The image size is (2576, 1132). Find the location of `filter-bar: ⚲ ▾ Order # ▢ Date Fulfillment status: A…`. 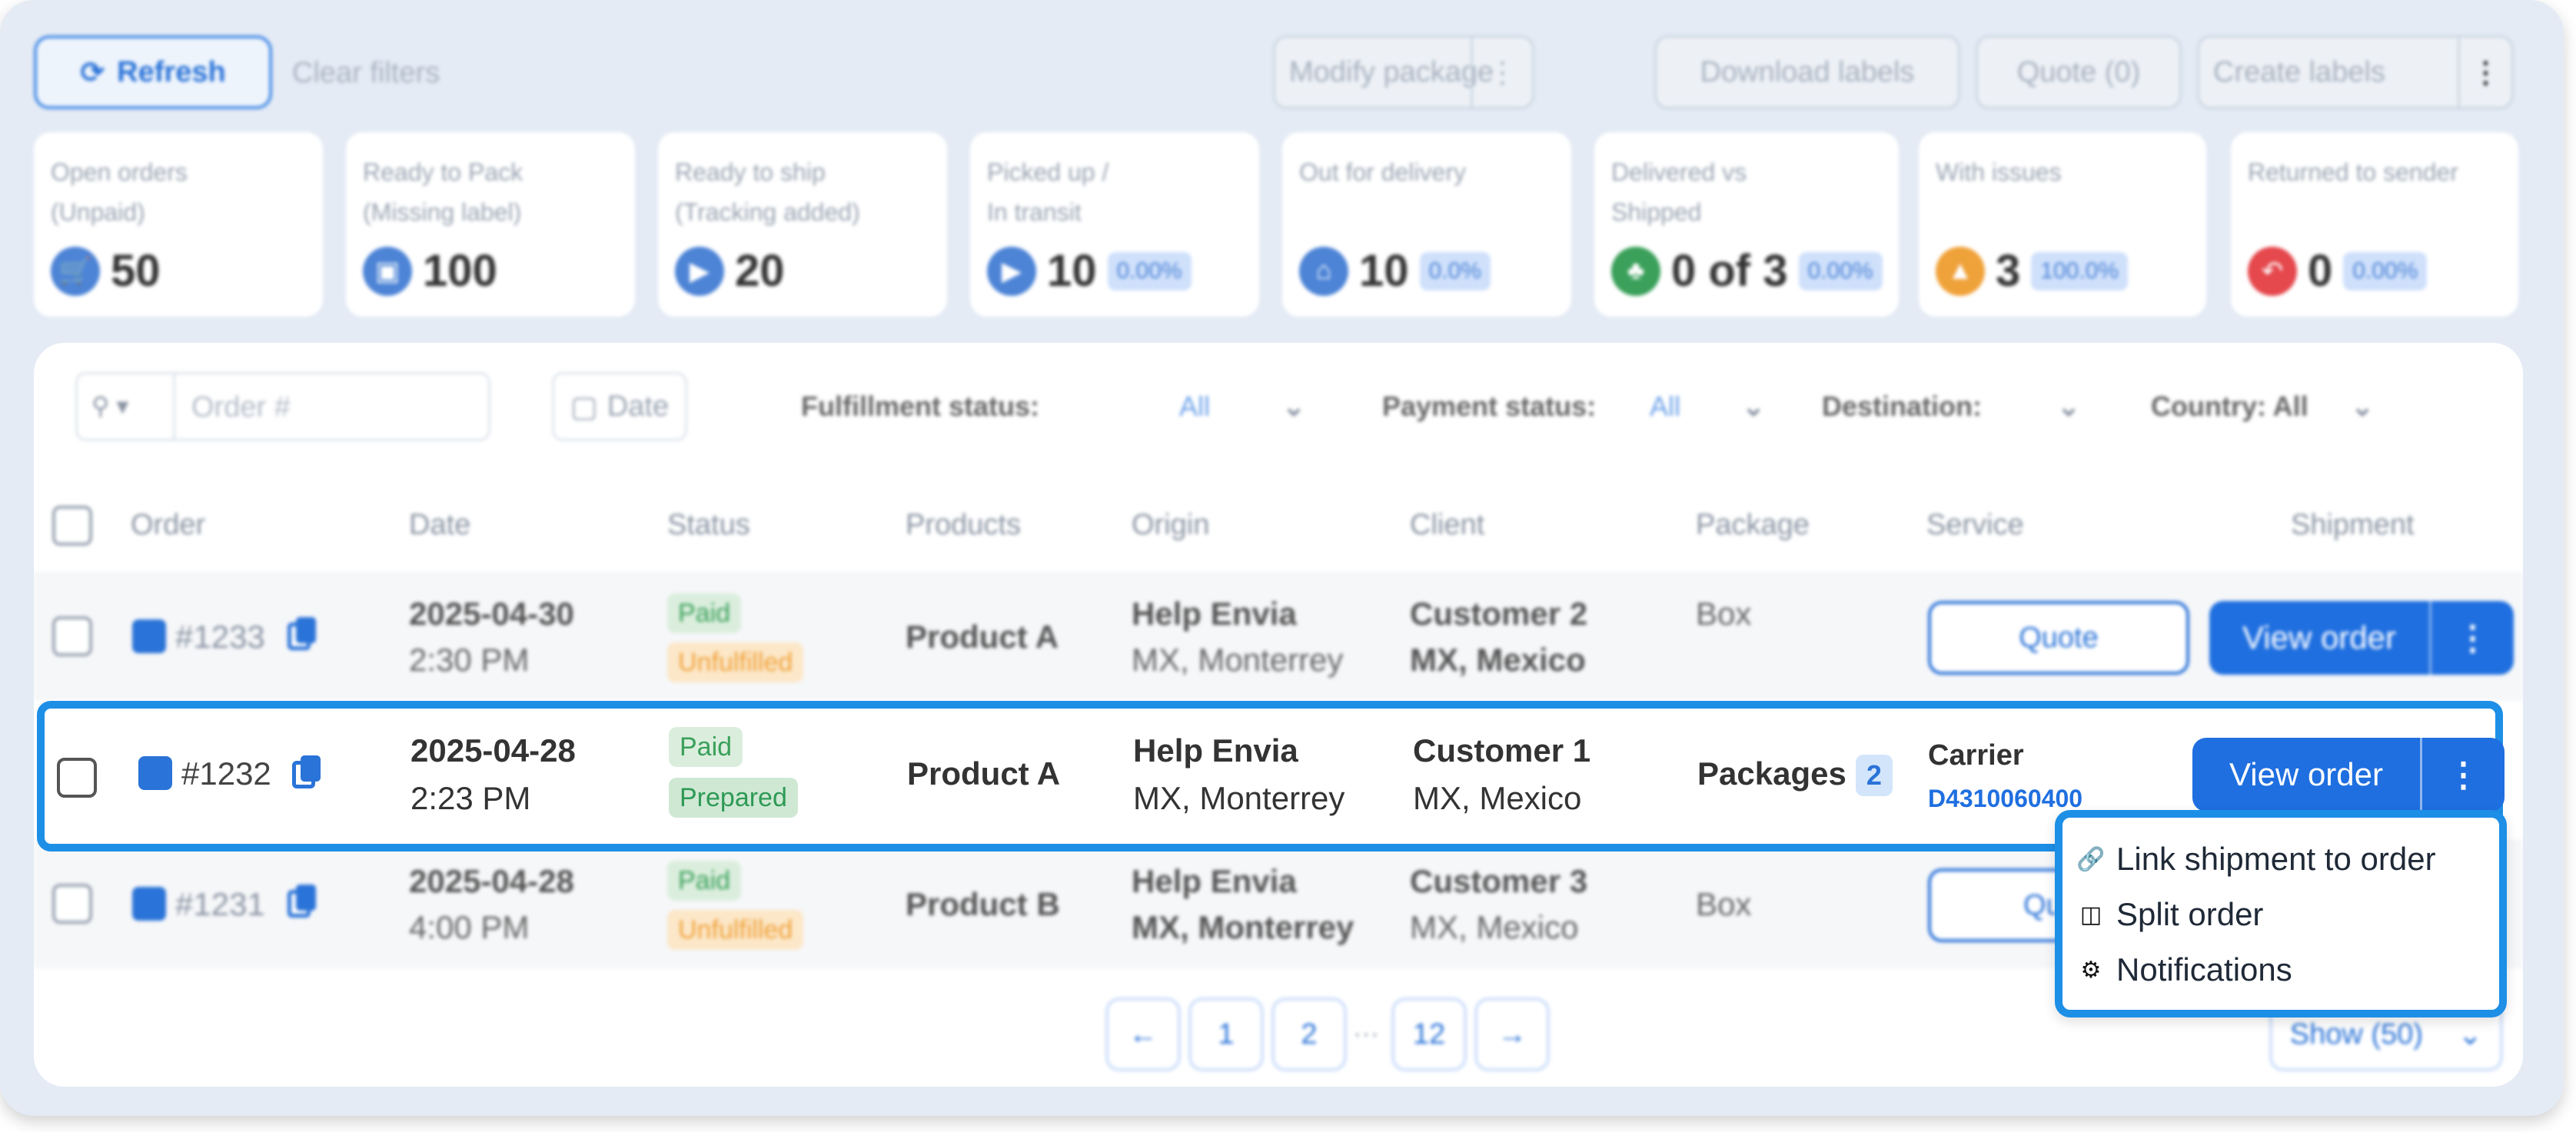

filter-bar: ⚲ ▾ Order # ▢ Date Fulfillment status: A… is located at coordinates (1283, 409).